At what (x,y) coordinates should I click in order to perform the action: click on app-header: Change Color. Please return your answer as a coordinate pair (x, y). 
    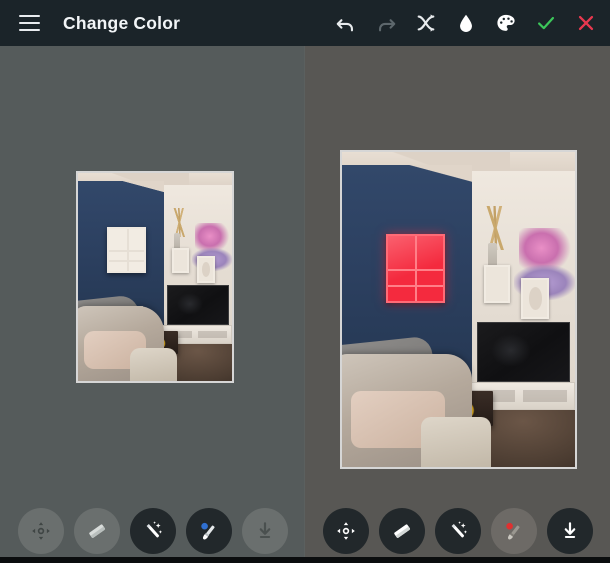
    Looking at the image, I should click on (305, 23).